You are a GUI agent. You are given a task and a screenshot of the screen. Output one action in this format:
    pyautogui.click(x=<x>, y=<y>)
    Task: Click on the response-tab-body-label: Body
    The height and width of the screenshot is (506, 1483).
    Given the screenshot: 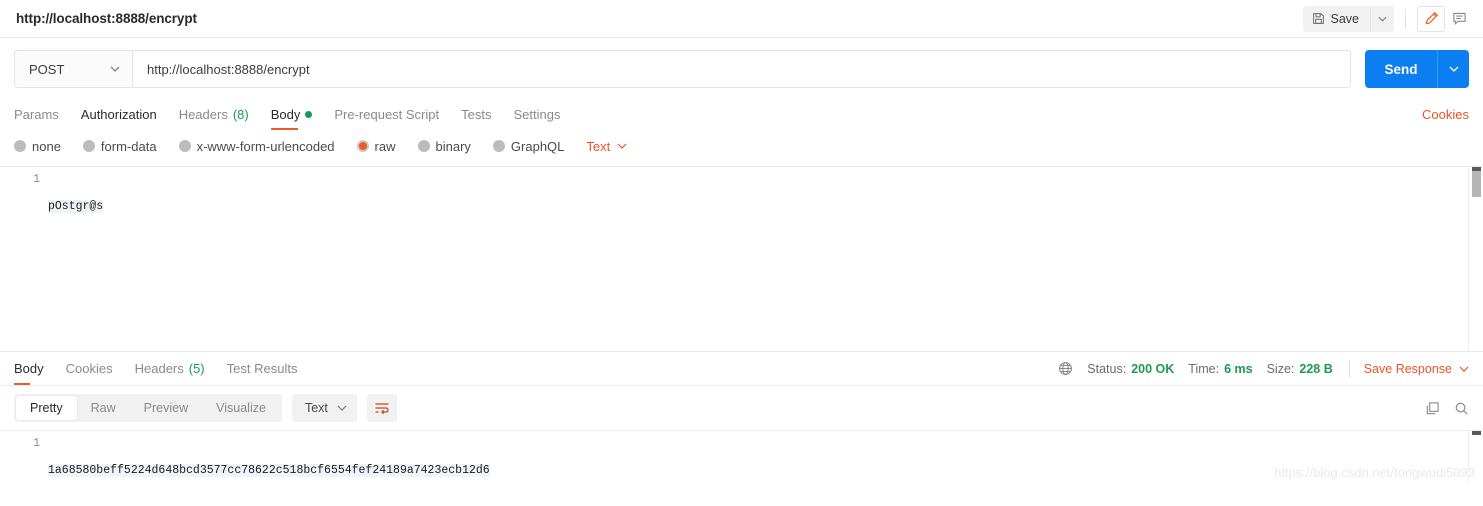 What is the action you would take?
    pyautogui.click(x=29, y=368)
    